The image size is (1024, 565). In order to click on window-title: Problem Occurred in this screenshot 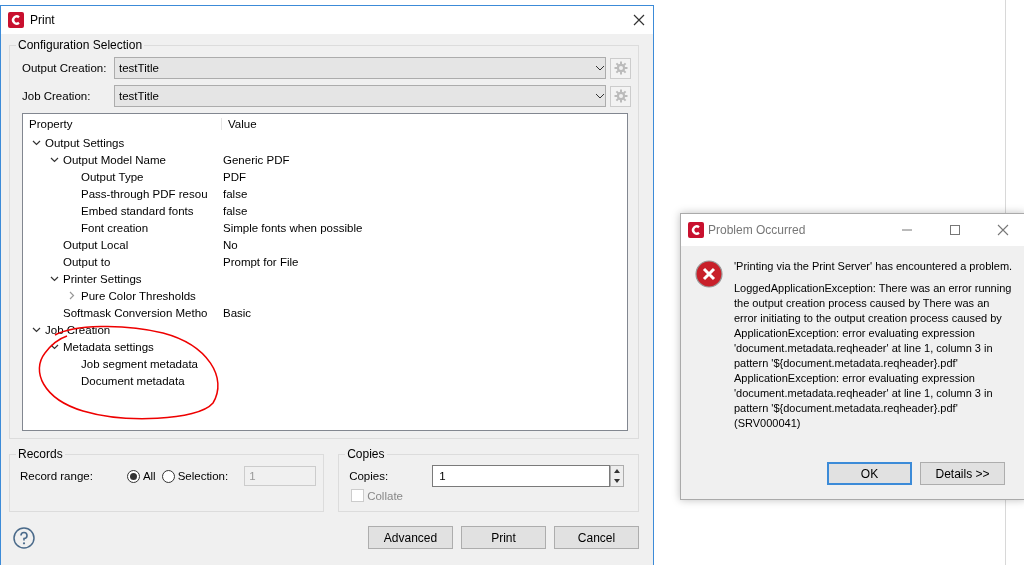, I will do `click(757, 230)`.